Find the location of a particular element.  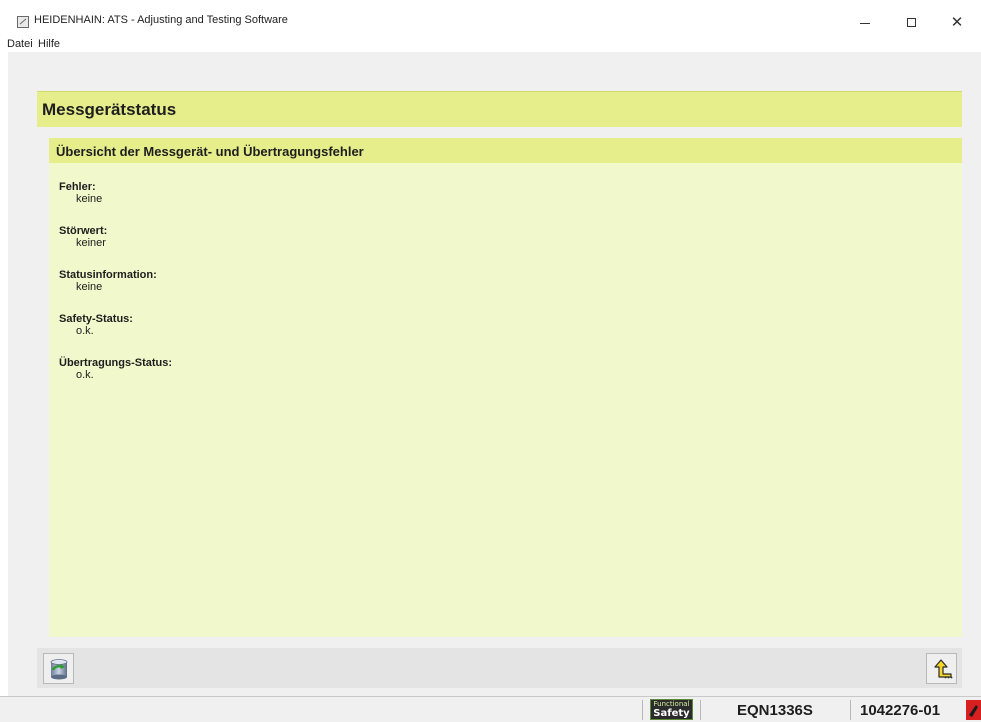

status-label: Fehler: is located at coordinates (77, 187).